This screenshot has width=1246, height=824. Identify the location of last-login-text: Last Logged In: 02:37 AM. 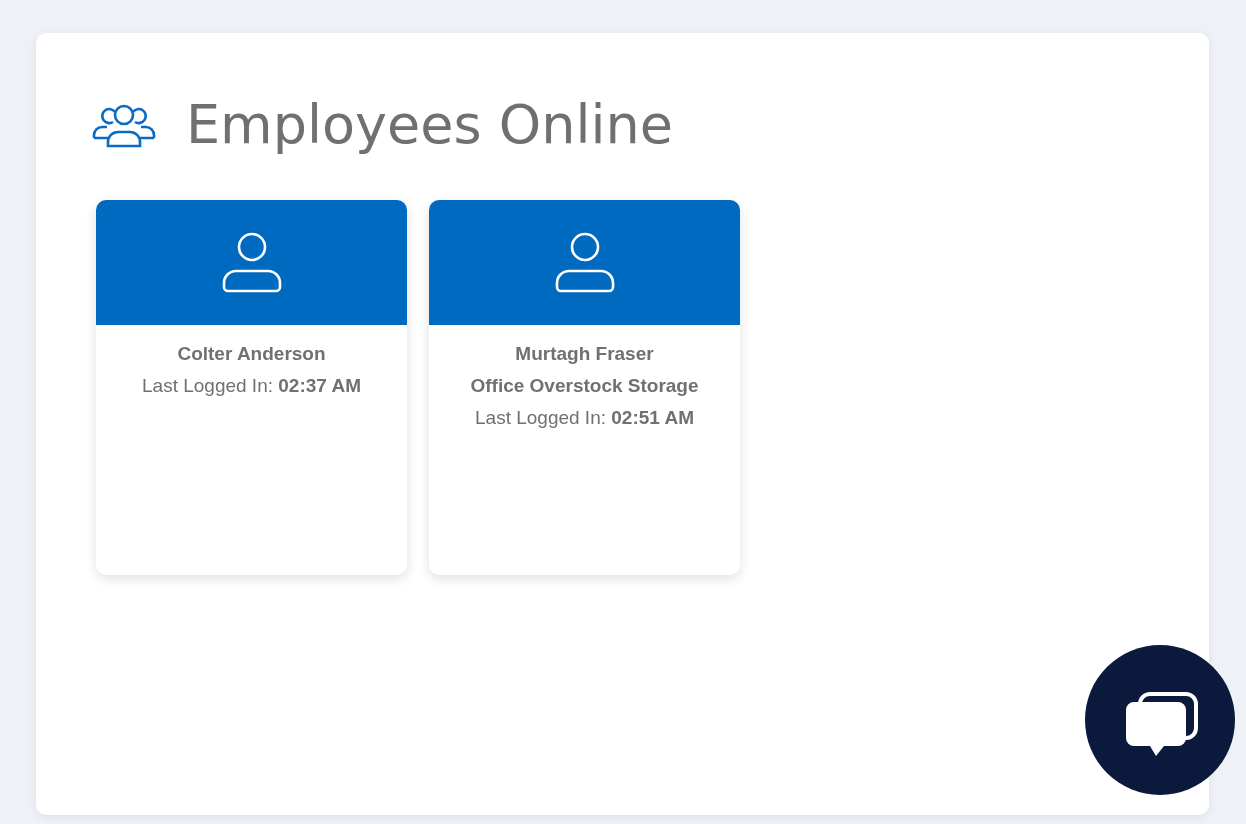
(251, 385).